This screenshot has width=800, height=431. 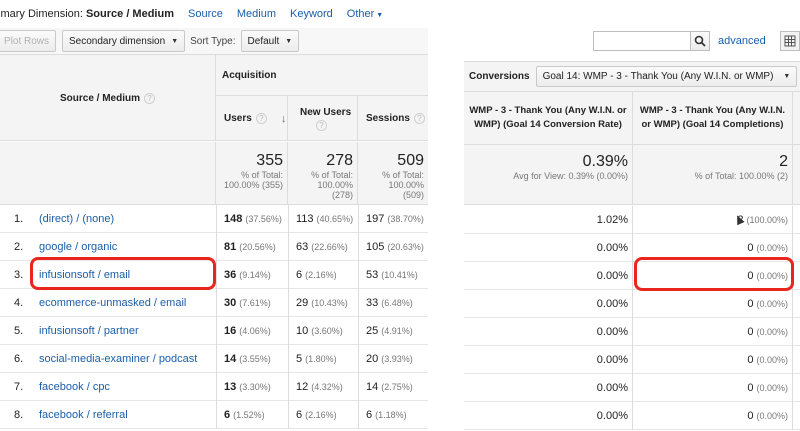 What do you see at coordinates (19, 247) in the screenshot?
I see `row-index: 2.` at bounding box center [19, 247].